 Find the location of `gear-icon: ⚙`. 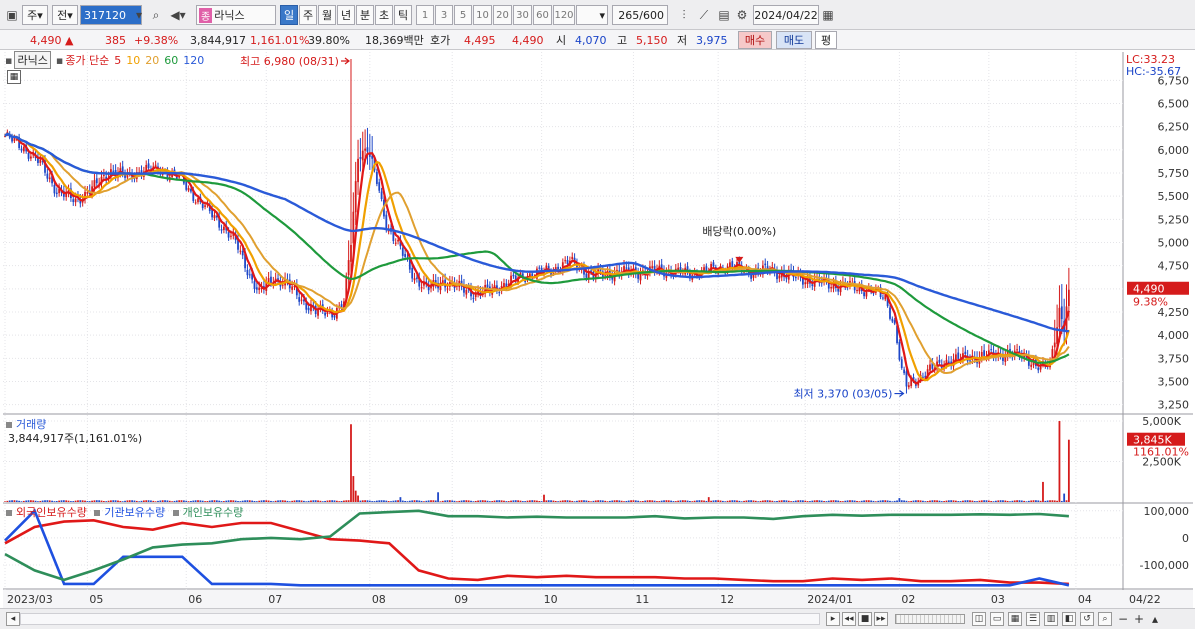

gear-icon: ⚙ is located at coordinates (742, 15).